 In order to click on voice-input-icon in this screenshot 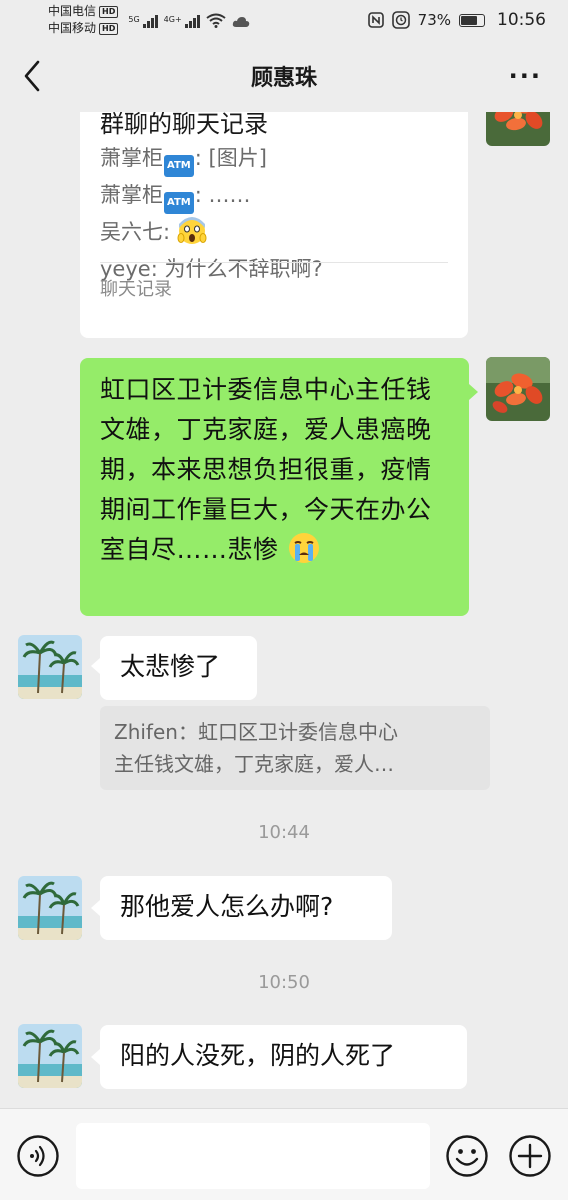, I will do `click(38, 1156)`.